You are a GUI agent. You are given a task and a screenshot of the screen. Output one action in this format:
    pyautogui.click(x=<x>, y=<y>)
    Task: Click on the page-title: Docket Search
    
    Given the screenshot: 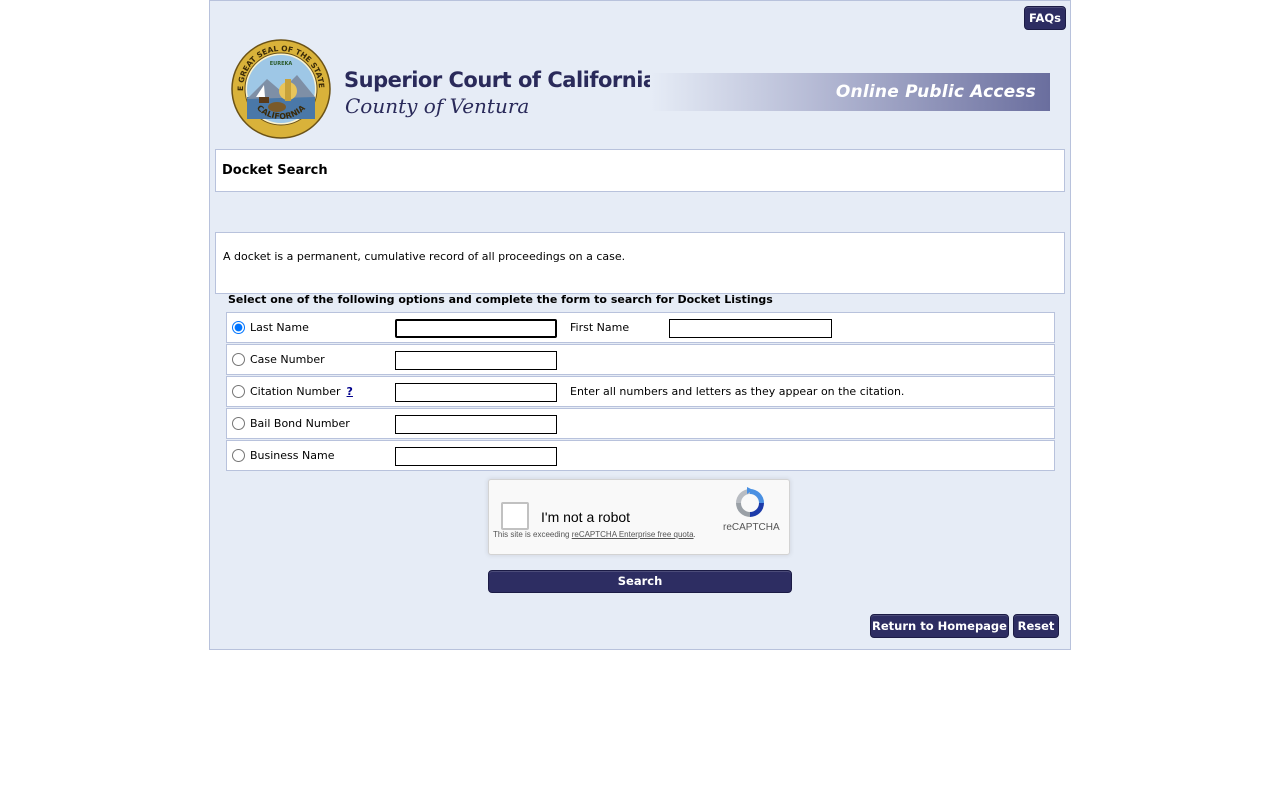 What is the action you would take?
    pyautogui.click(x=275, y=170)
    